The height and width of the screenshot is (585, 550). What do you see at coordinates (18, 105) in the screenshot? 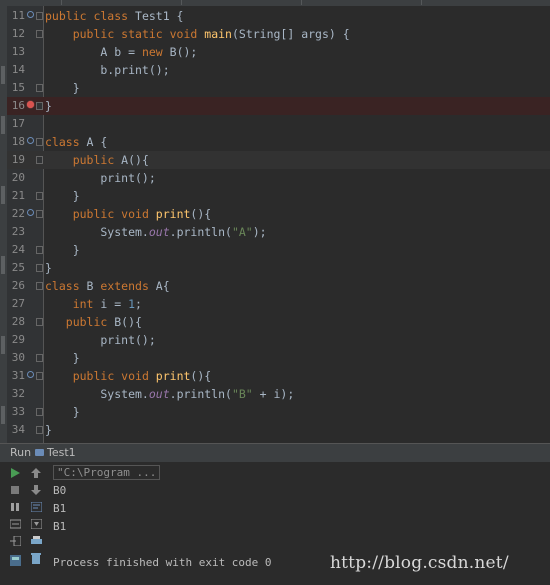
I see `line-number: 16` at bounding box center [18, 105].